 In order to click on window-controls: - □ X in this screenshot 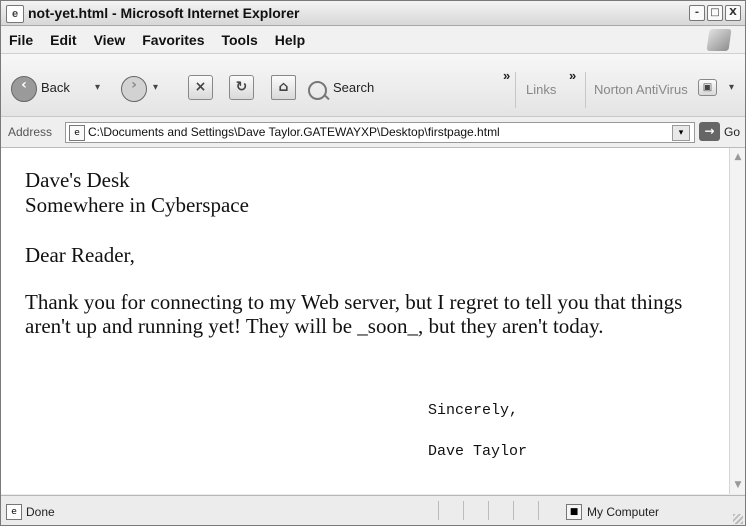, I will do `click(715, 13)`.